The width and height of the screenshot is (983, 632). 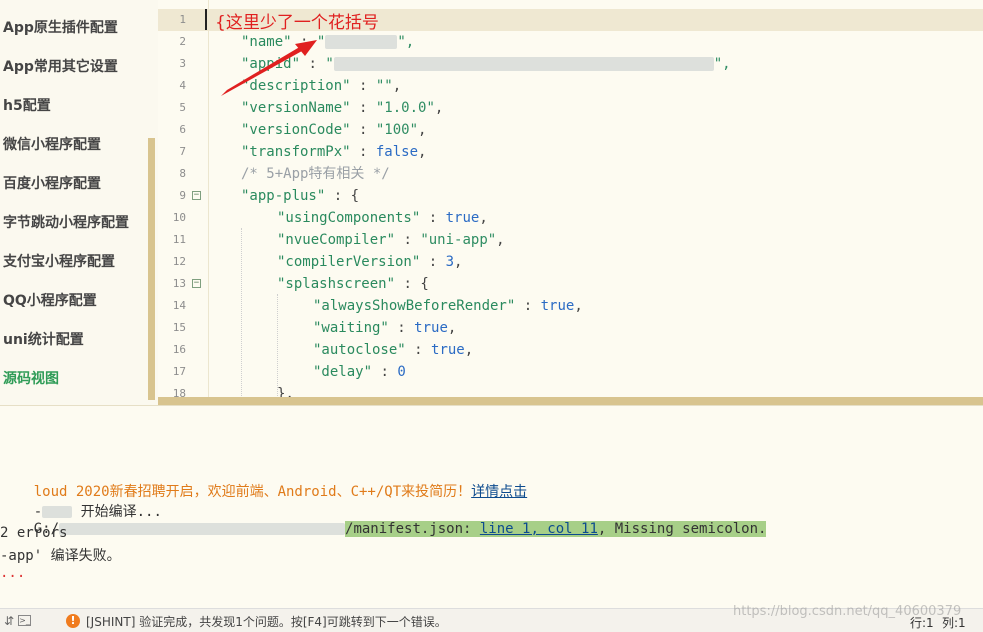 What do you see at coordinates (499, 492) in the screenshot?
I see `console-details-link: 详情点击` at bounding box center [499, 492].